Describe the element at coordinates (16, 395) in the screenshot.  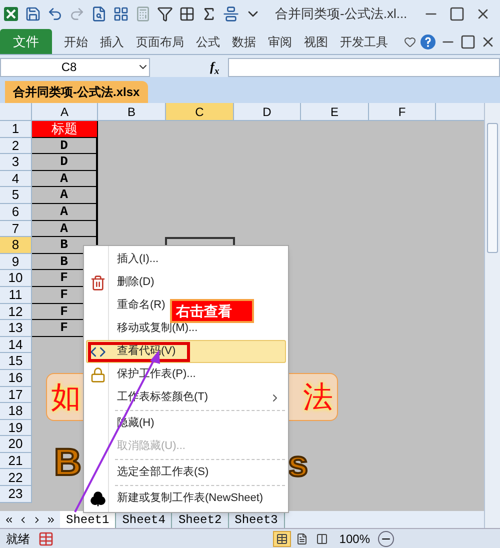
I see `row-header: 17` at that location.